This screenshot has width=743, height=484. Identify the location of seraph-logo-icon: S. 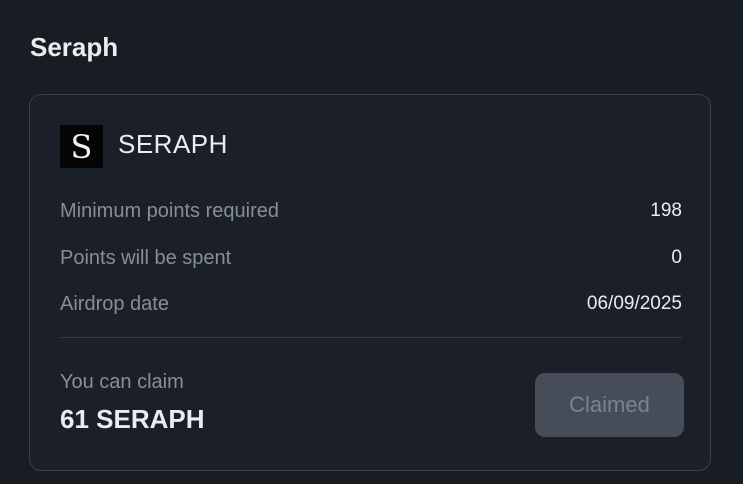
(81, 146).